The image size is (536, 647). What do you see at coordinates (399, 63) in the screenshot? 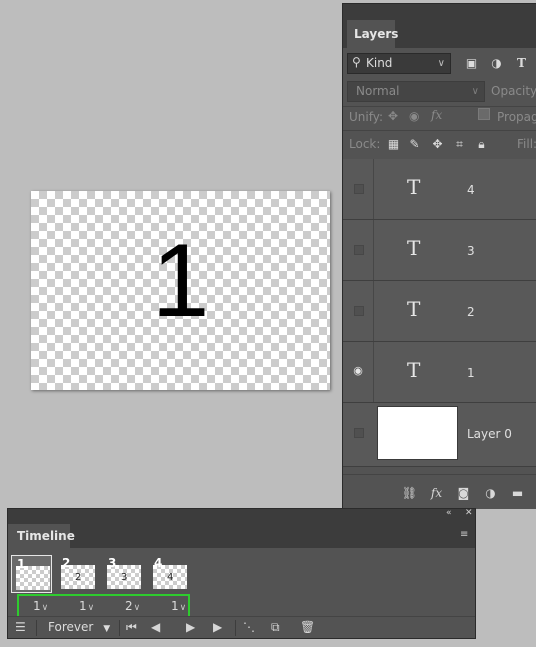
I see `filter-kind-select: ⚲ Kind ∨` at bounding box center [399, 63].